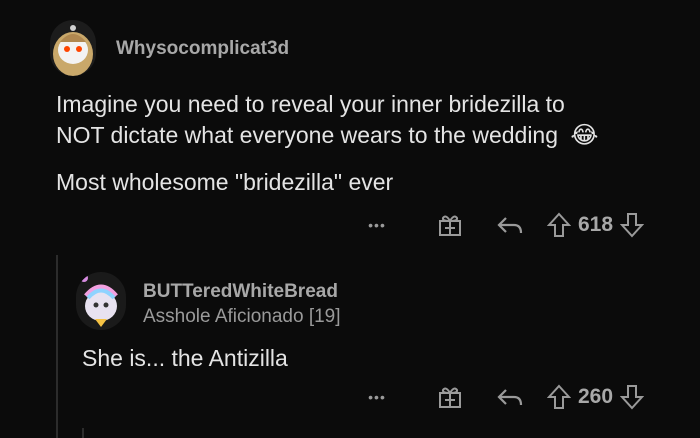 This screenshot has height=438, width=700. I want to click on body-line-3: Most wholesome "bridezilla" ever, so click(225, 182).